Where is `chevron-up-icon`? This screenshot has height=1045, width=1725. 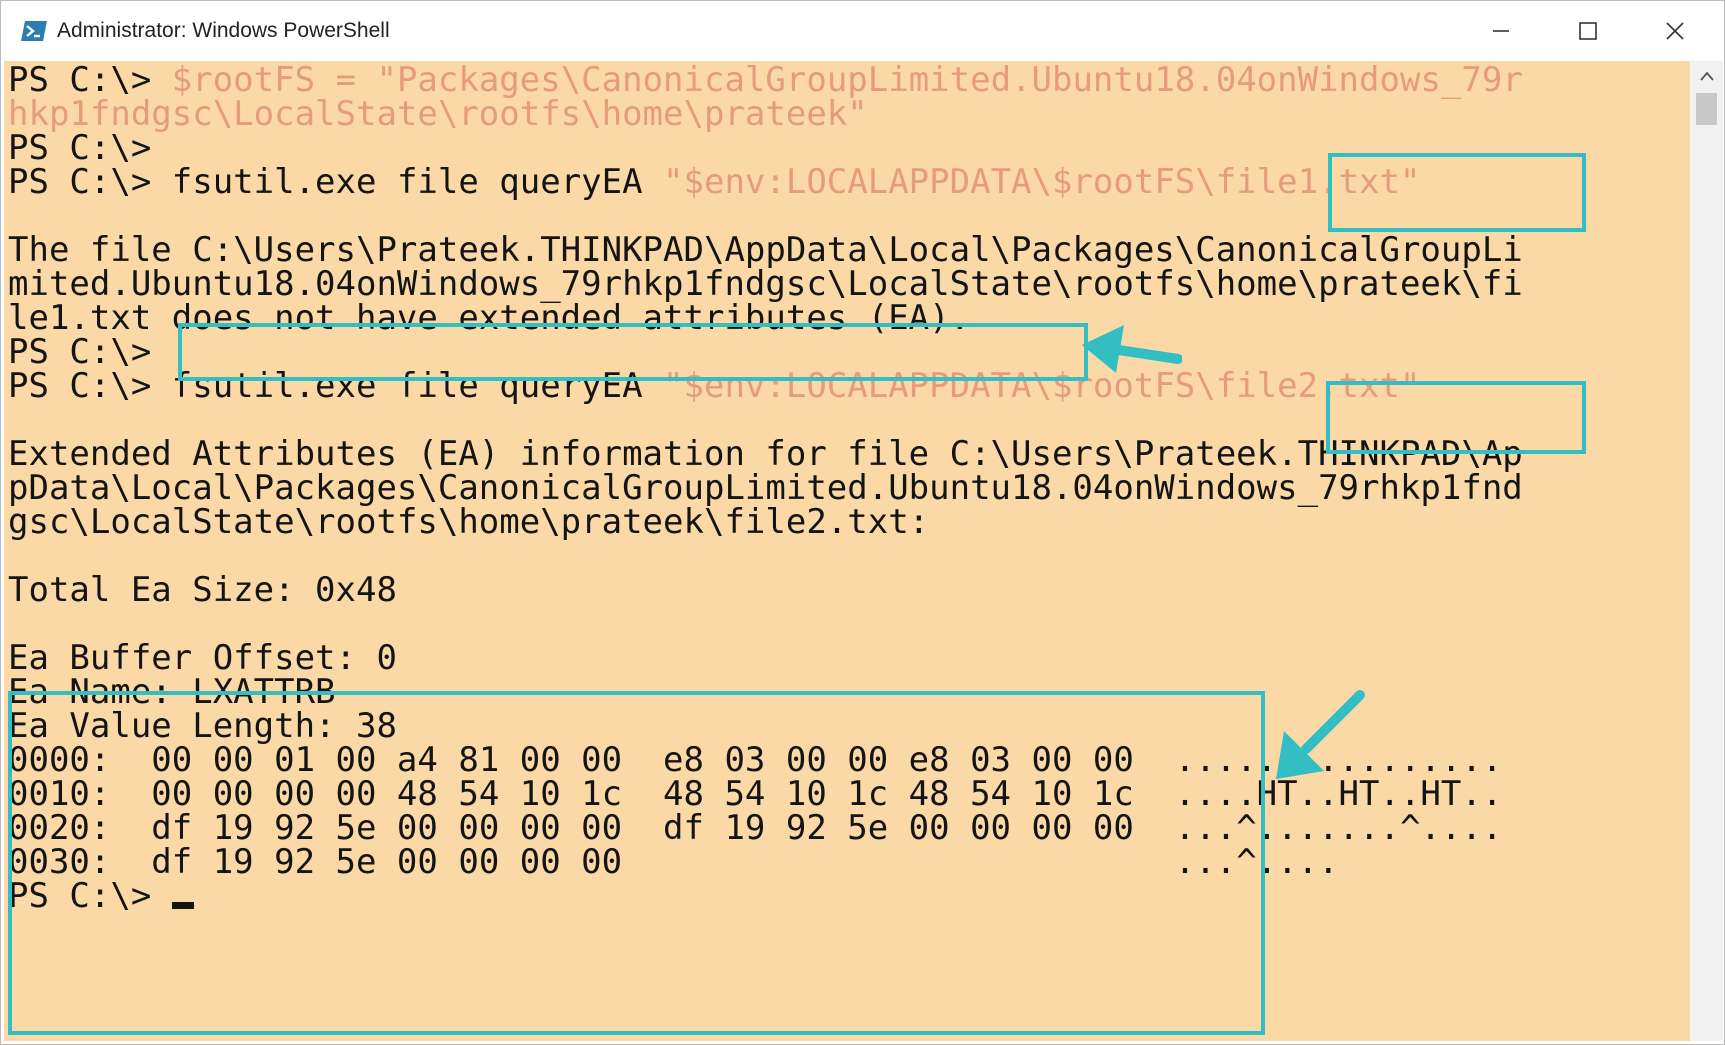
chevron-up-icon is located at coordinates (1706, 76).